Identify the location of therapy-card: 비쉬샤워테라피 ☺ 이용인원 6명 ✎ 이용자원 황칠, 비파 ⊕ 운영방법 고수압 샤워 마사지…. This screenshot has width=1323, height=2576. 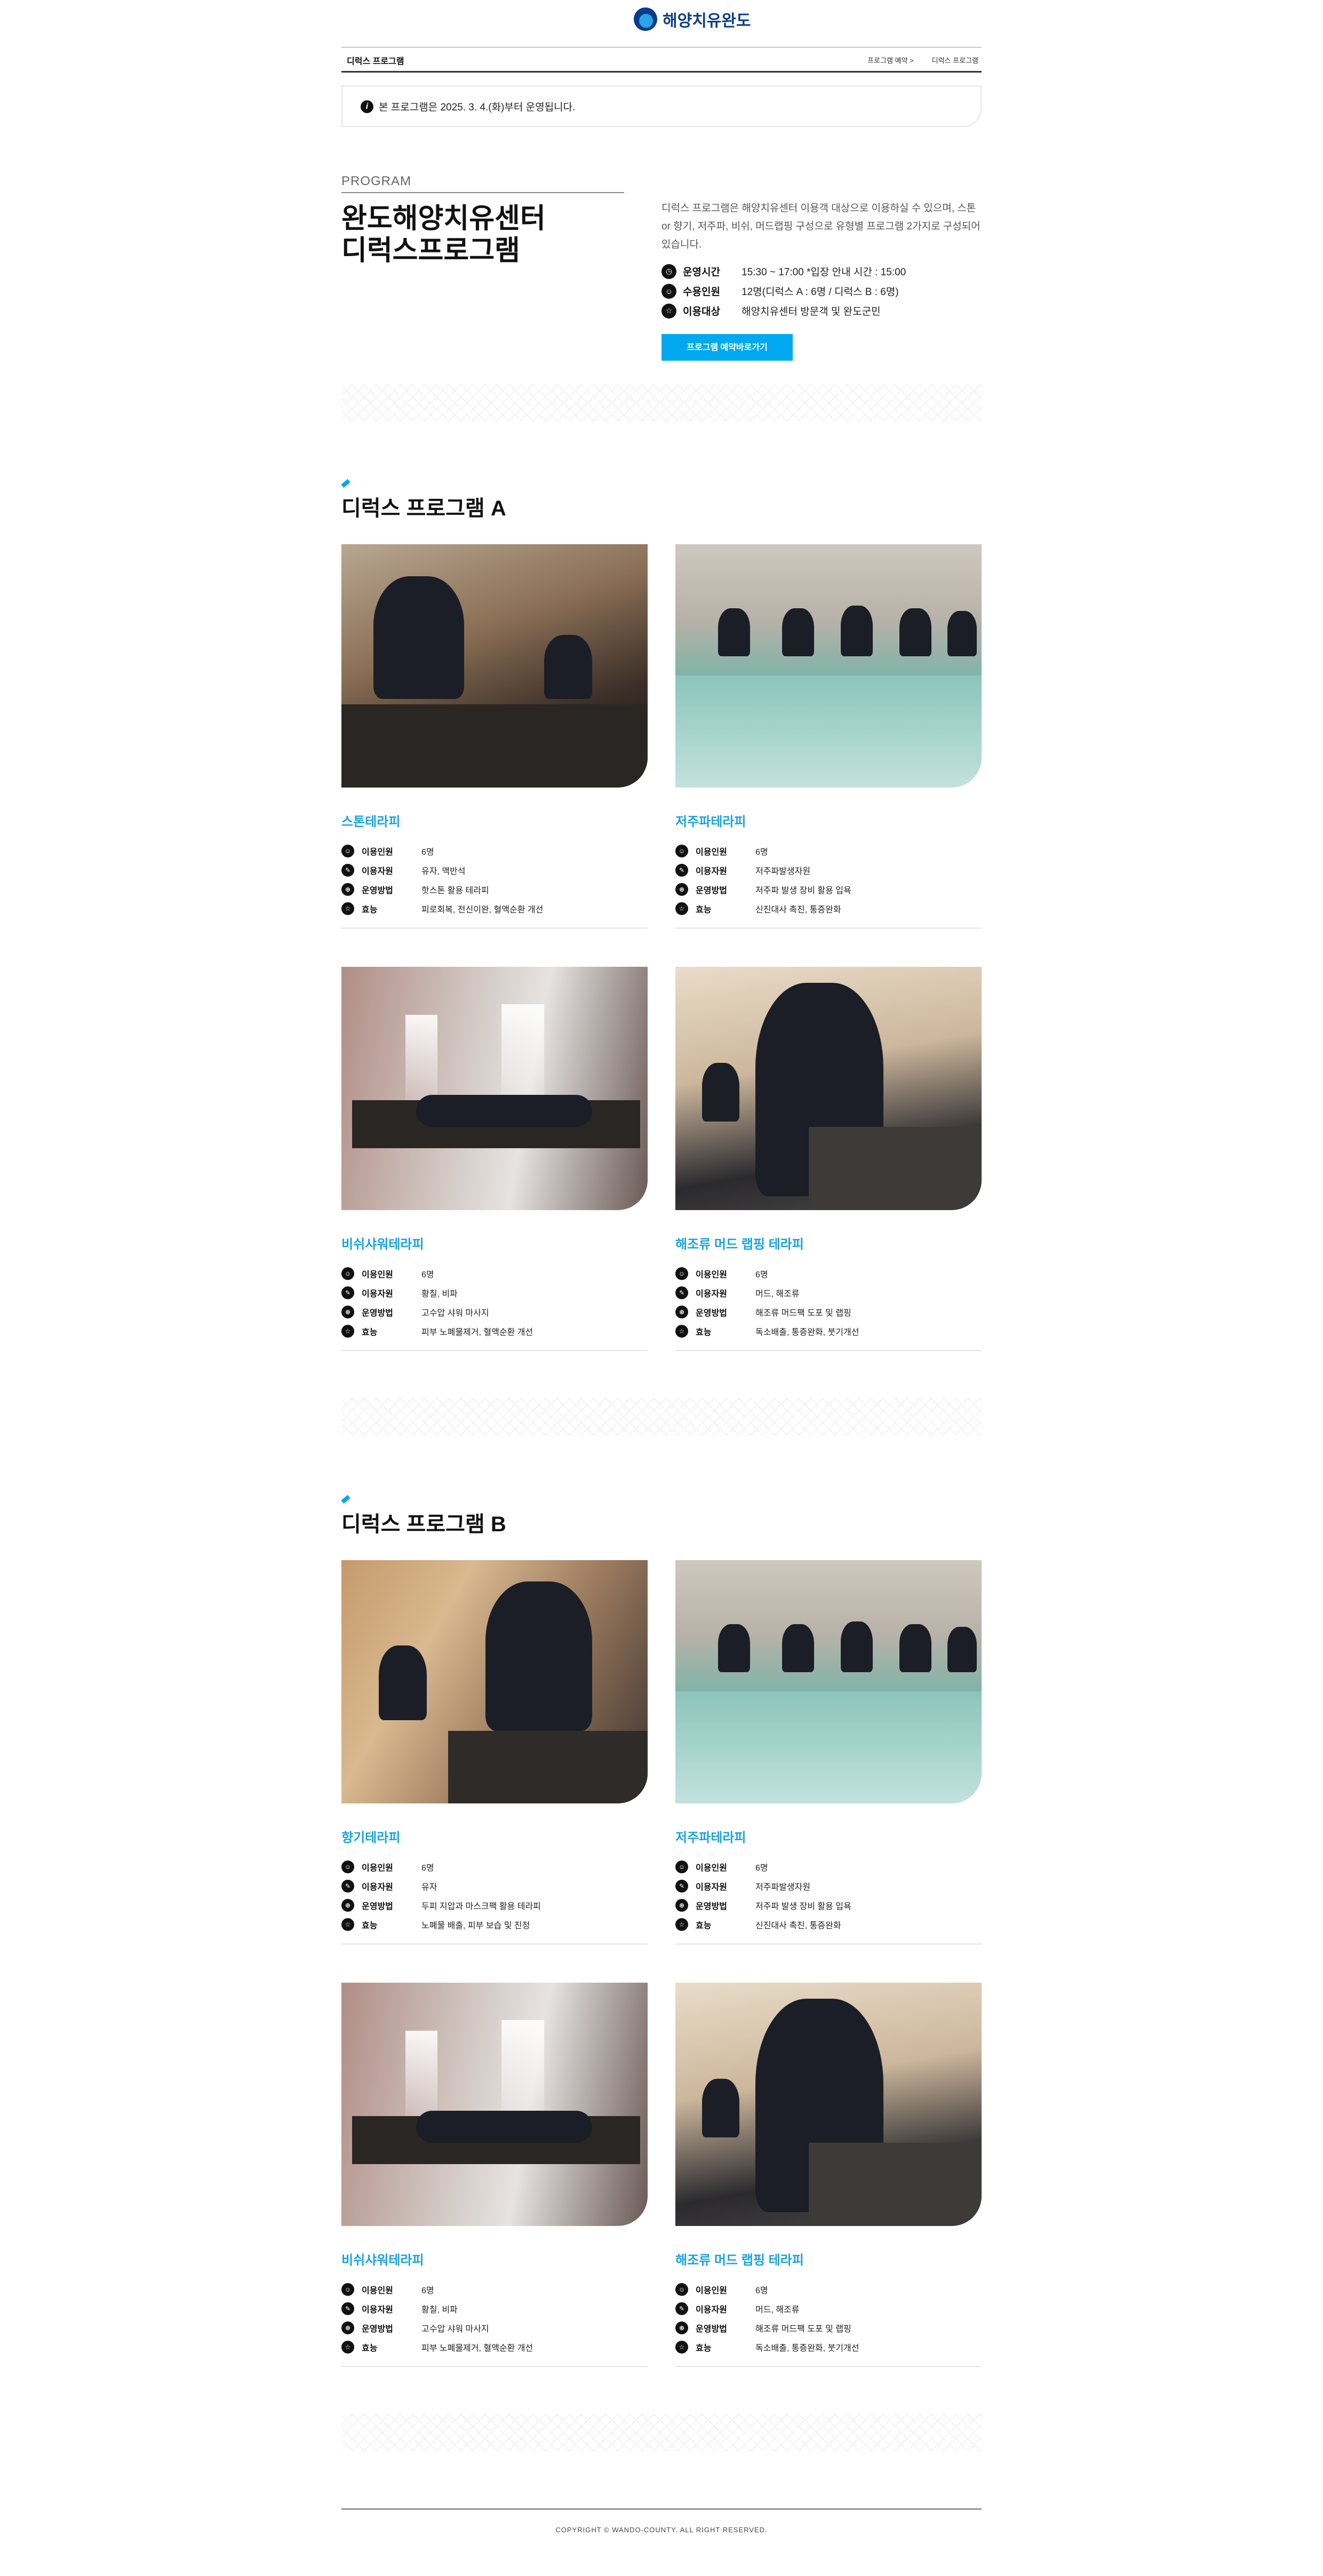
(494, 1159).